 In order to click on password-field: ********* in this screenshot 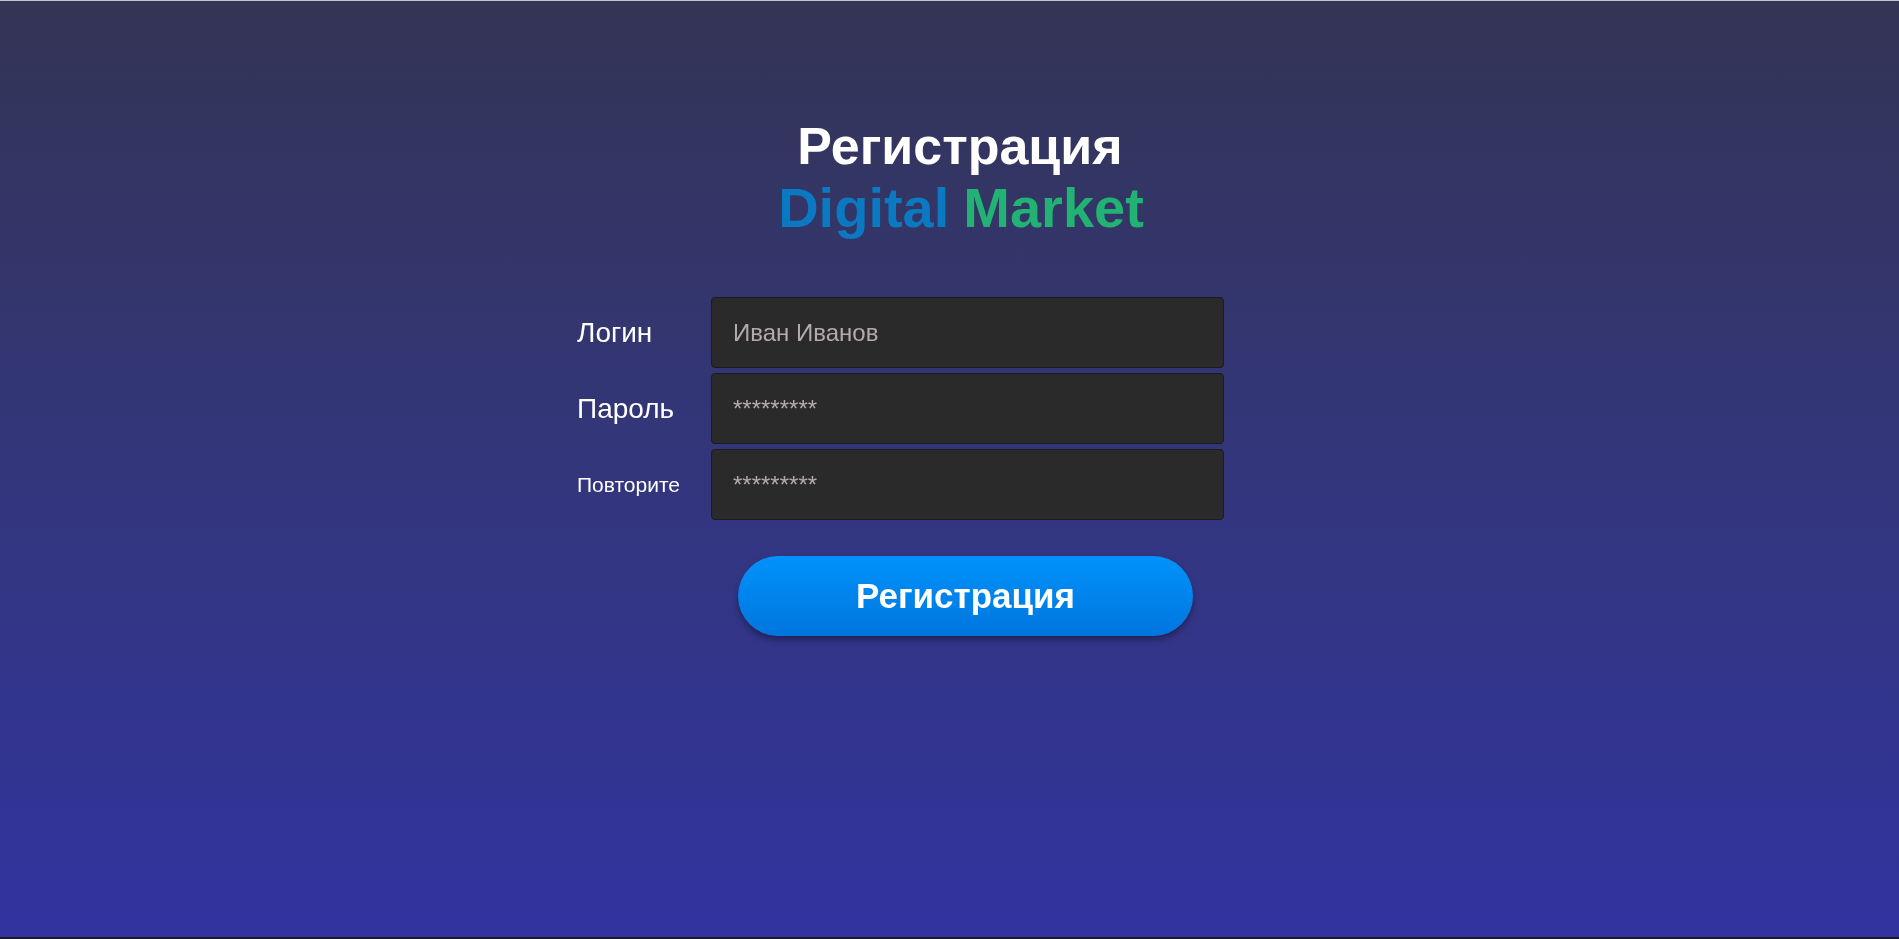, I will do `click(967, 408)`.